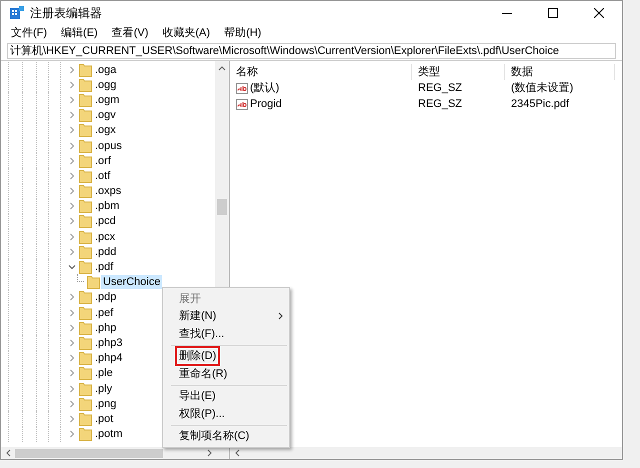  What do you see at coordinates (265, 88) in the screenshot?
I see `table-cell-text: (默认)` at bounding box center [265, 88].